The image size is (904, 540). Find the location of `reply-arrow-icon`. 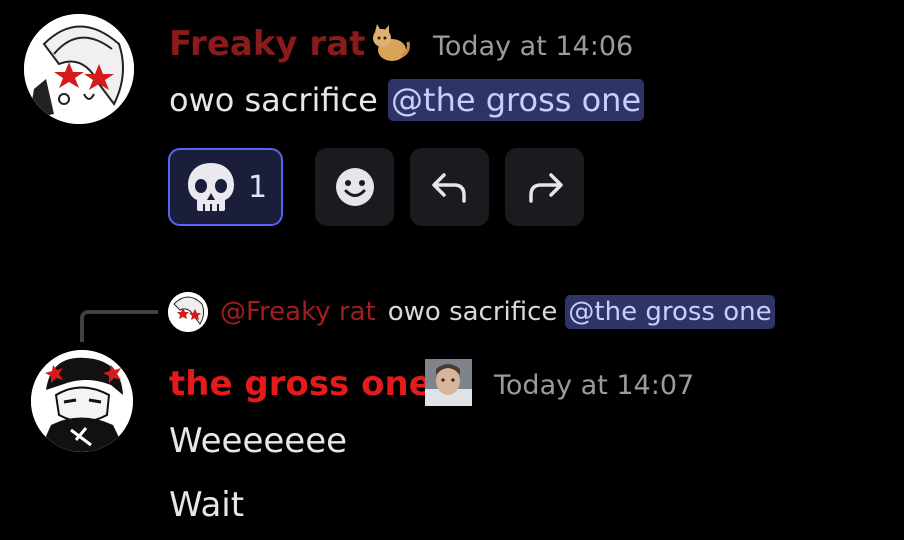

reply-arrow-icon is located at coordinates (448, 188).